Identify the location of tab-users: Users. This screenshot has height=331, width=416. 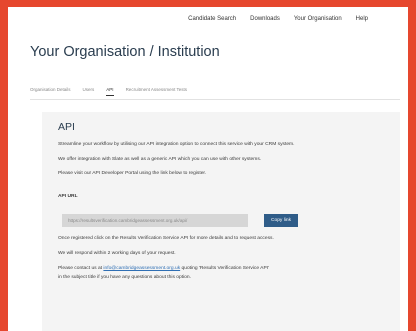
(89, 91).